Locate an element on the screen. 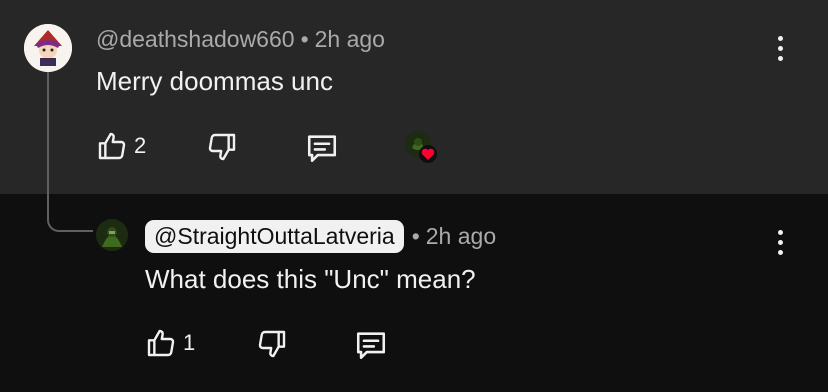 The height and width of the screenshot is (392, 828). comment-author: @deathshadow660 is located at coordinates (195, 39).